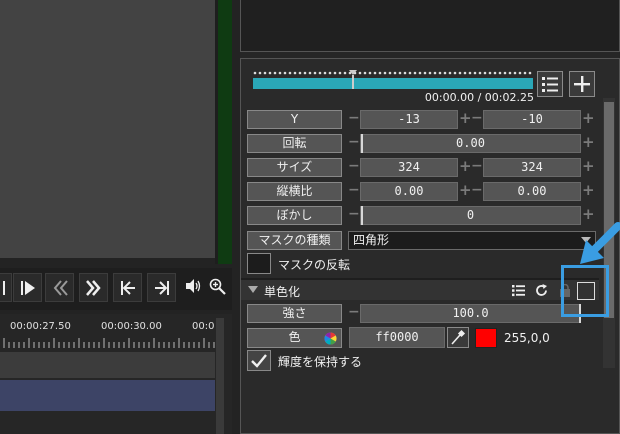 The image size is (620, 434). What do you see at coordinates (354, 143) in the screenshot?
I see `rotation-decrement-button: −` at bounding box center [354, 143].